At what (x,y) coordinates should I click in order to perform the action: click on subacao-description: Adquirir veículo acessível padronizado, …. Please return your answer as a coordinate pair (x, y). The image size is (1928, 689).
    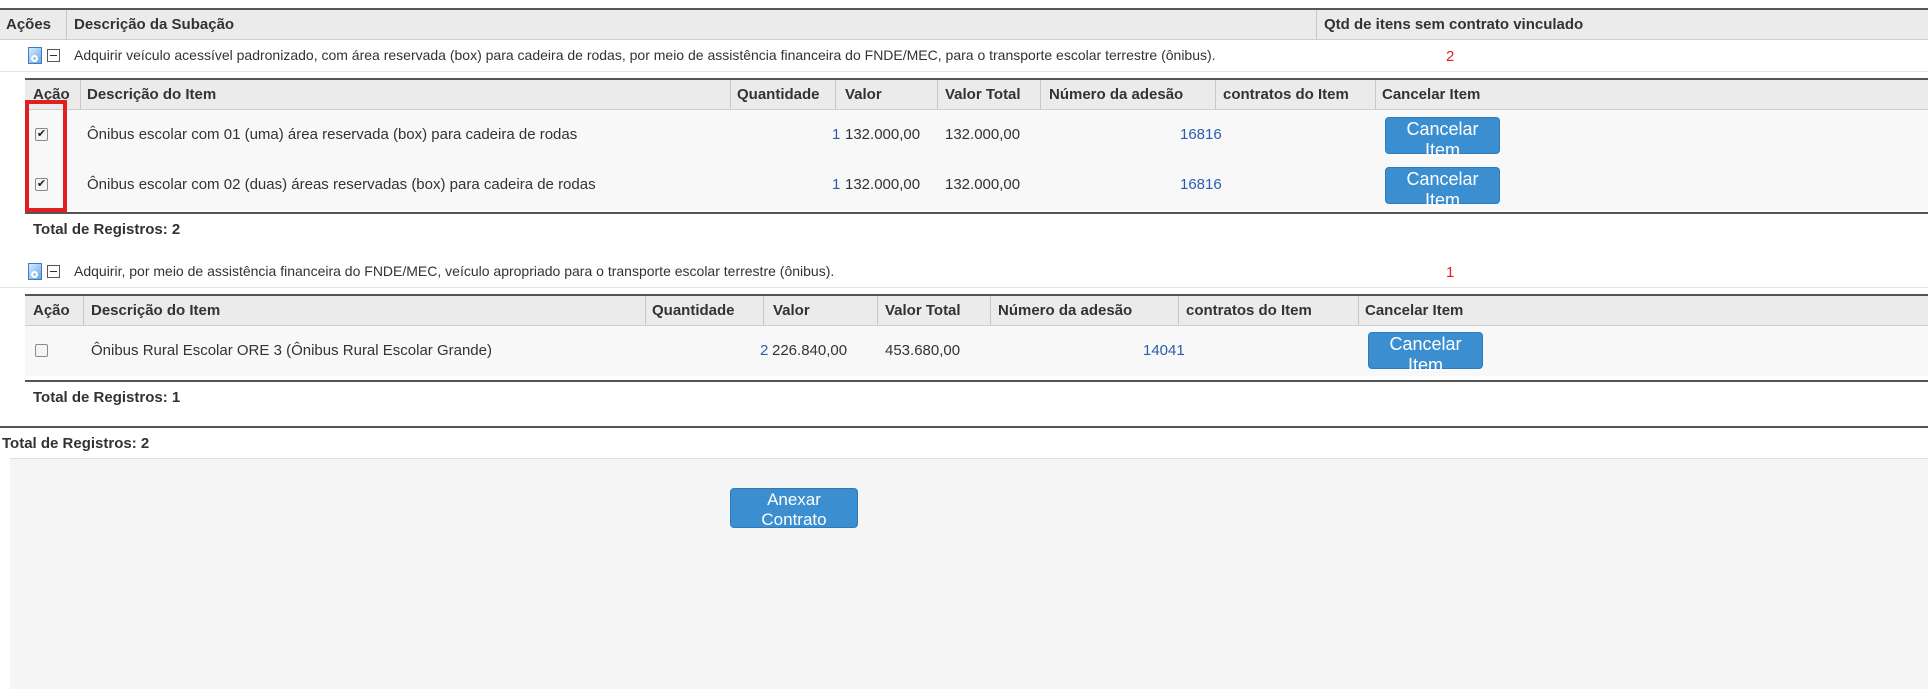
    Looking at the image, I should click on (645, 55).